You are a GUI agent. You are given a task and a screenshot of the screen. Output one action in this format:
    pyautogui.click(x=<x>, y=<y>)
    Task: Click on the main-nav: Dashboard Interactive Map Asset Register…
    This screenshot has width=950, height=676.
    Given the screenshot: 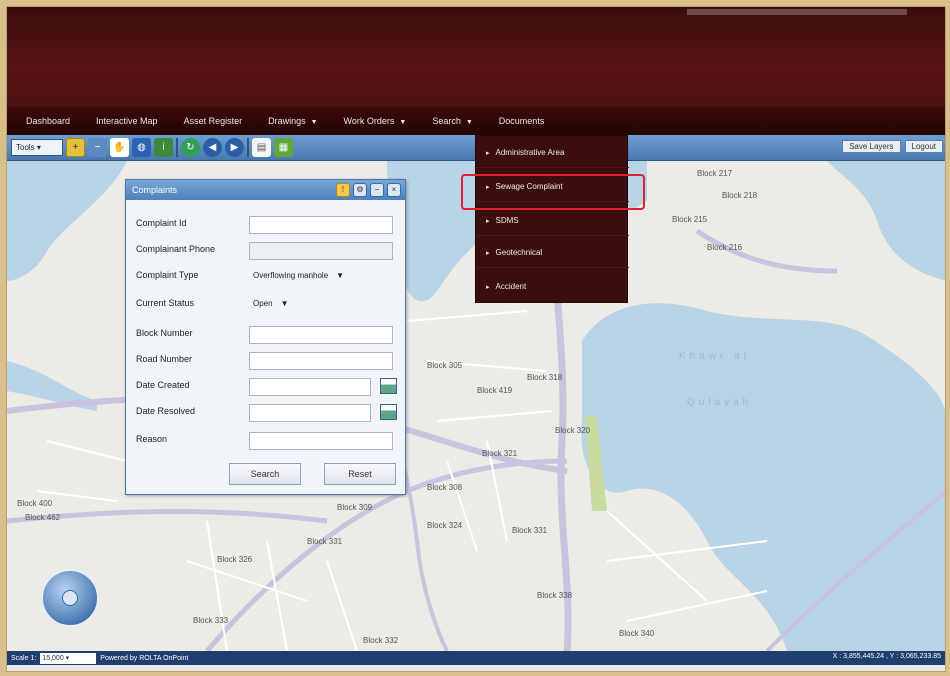 What is the action you would take?
    pyautogui.click(x=476, y=121)
    